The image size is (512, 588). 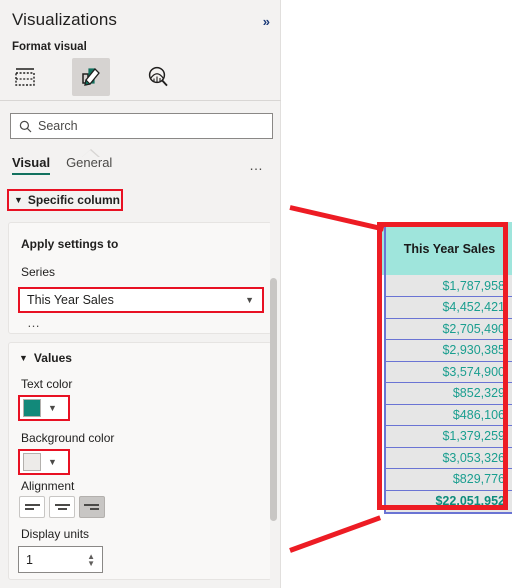 I want to click on table-cell-value: $2,930,385, so click(x=448, y=350).